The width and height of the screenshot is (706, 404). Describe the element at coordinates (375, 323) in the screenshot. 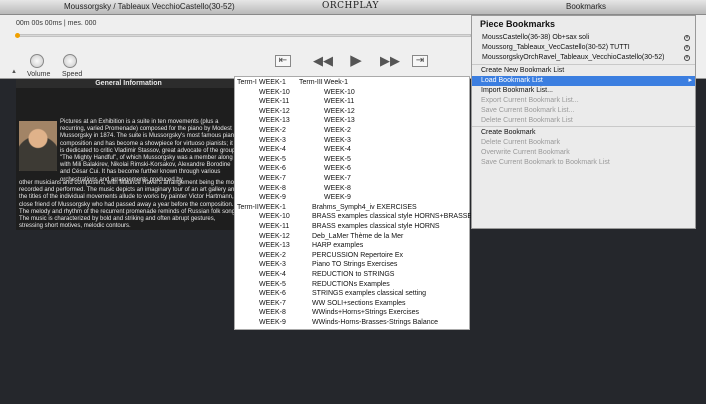

I see `bookmark-list-item: WWinds-Horns-Brasses-Strings Balance` at that location.